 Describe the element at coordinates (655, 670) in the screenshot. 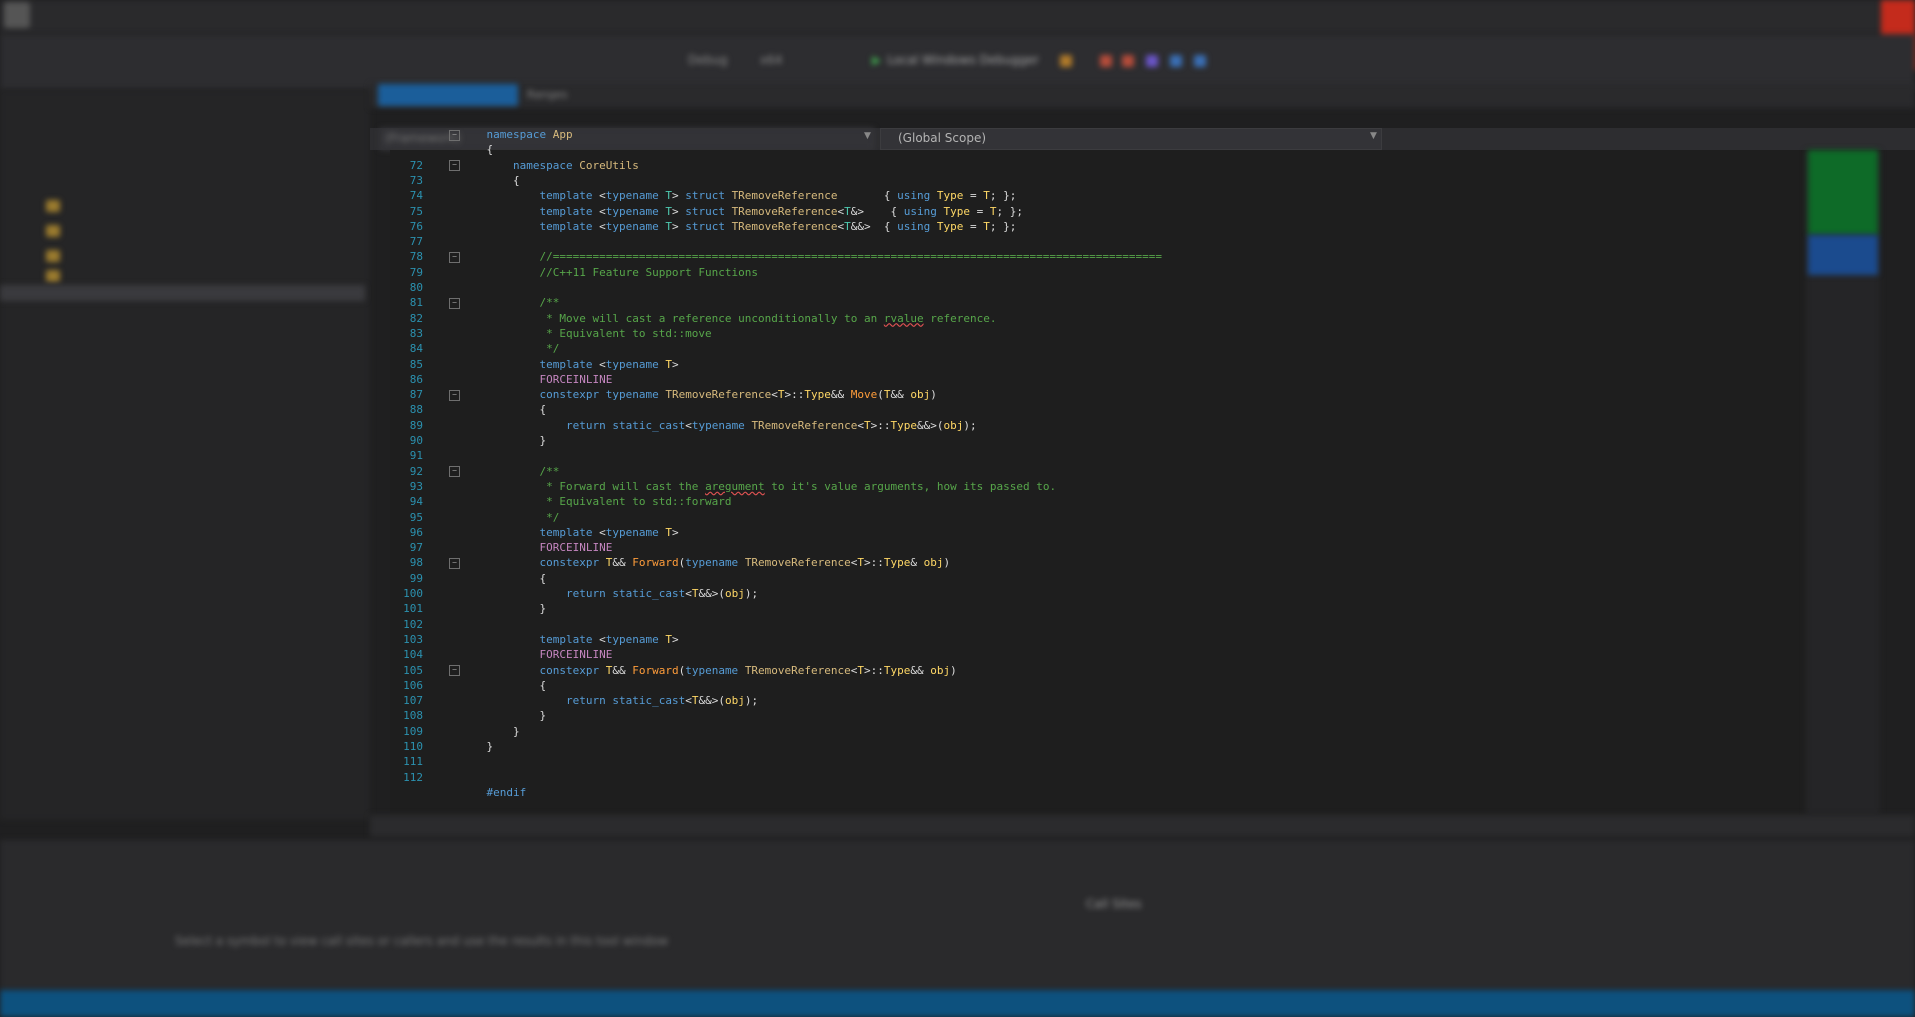

I see `code-token: Forward` at that location.